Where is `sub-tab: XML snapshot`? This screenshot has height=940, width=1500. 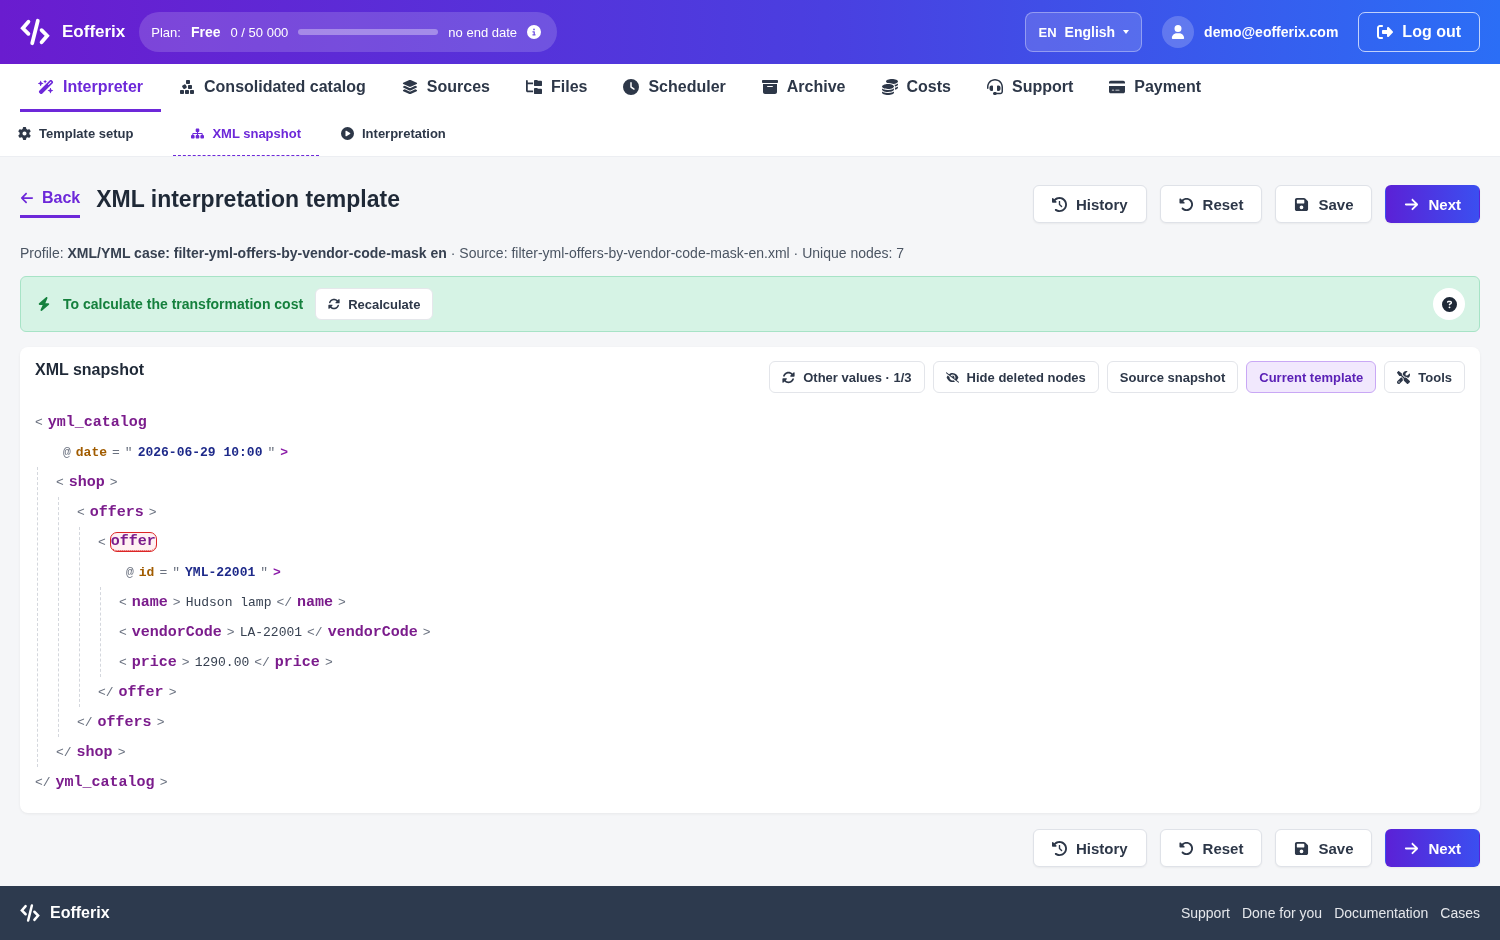
sub-tab: XML snapshot is located at coordinates (246, 134).